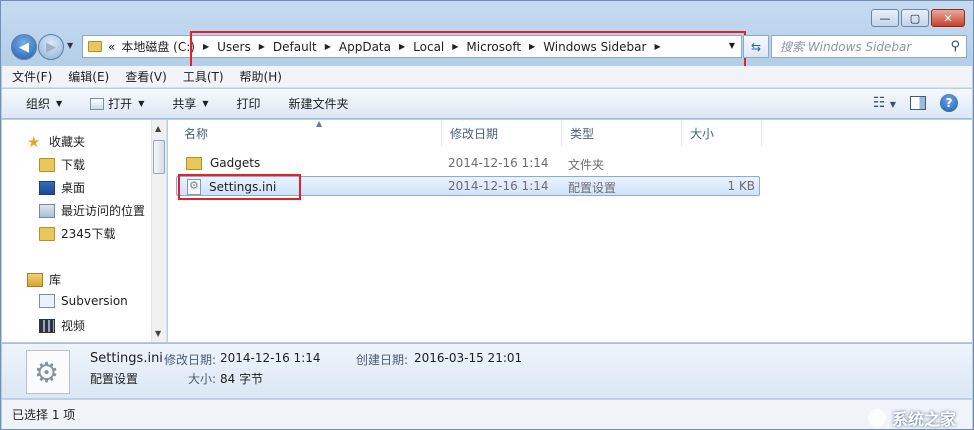  What do you see at coordinates (158, 128) in the screenshot?
I see `scroll-up-icon: ▲` at bounding box center [158, 128].